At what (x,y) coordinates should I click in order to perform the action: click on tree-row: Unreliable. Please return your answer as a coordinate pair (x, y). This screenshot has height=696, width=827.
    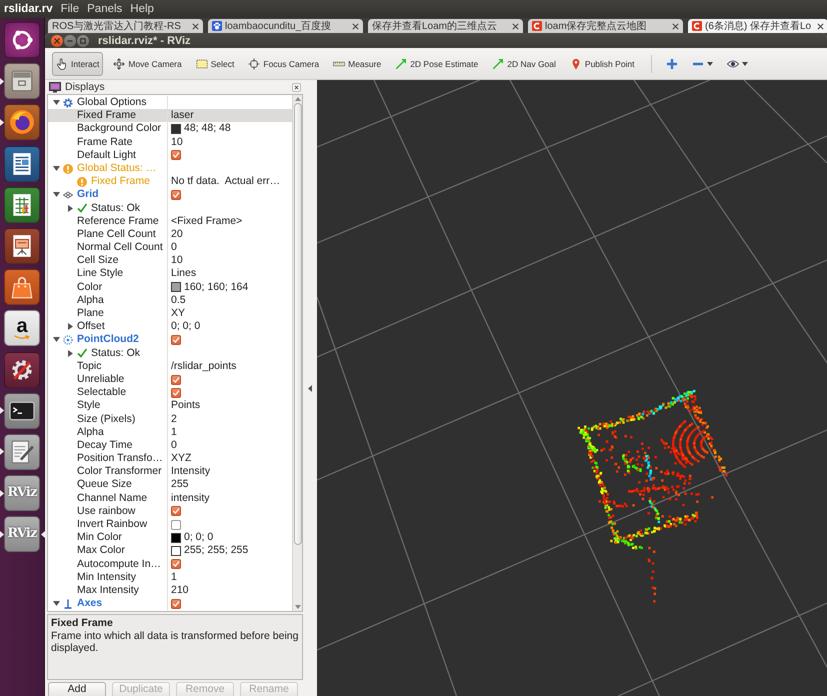
    Looking at the image, I should click on (170, 379).